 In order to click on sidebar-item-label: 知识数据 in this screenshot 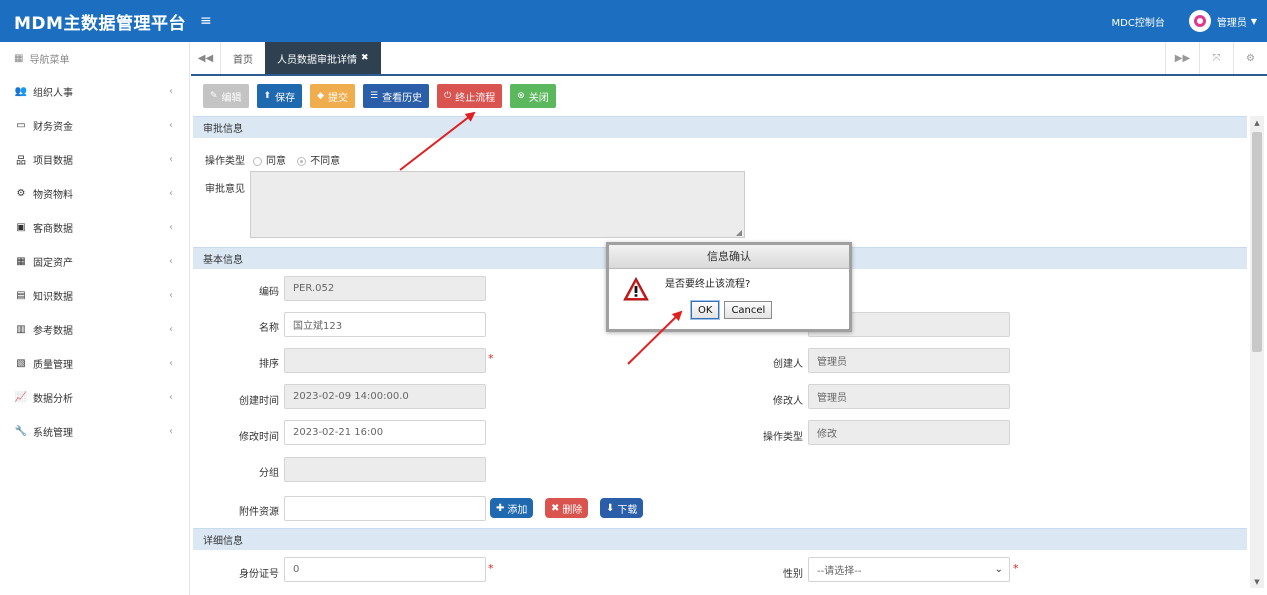, I will do `click(53, 297)`.